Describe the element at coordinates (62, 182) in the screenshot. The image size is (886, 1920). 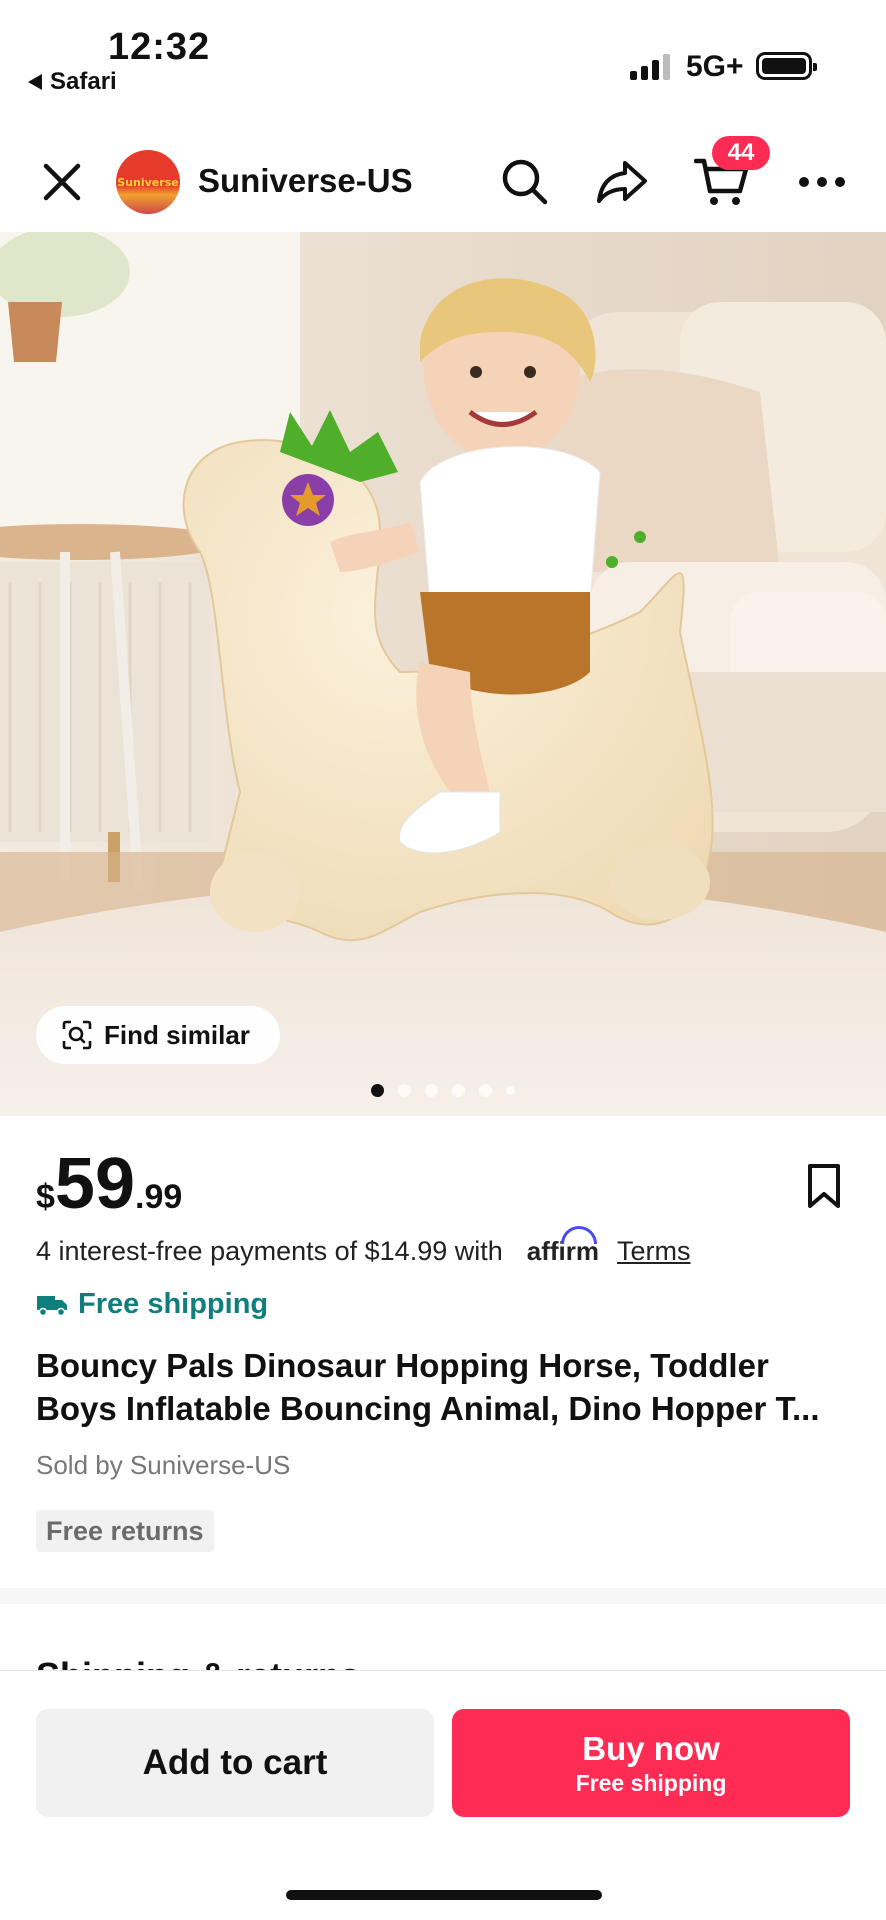
I see `close-icon` at that location.